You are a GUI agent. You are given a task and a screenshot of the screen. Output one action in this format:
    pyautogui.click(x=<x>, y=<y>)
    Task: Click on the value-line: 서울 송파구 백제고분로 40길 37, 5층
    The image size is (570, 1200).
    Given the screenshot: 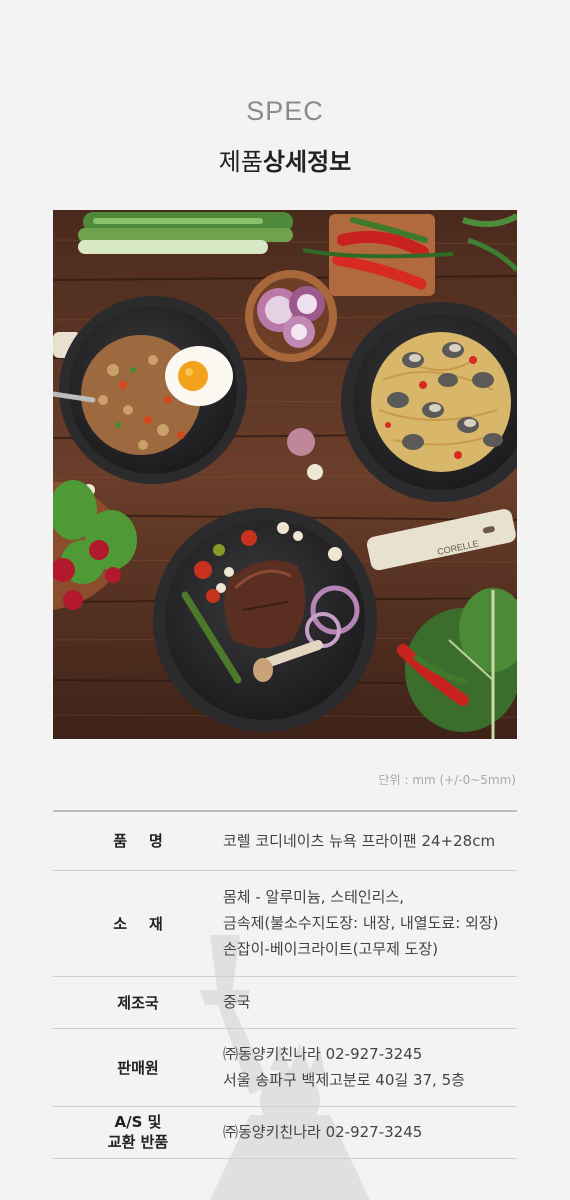 What is the action you would take?
    pyautogui.click(x=344, y=1080)
    